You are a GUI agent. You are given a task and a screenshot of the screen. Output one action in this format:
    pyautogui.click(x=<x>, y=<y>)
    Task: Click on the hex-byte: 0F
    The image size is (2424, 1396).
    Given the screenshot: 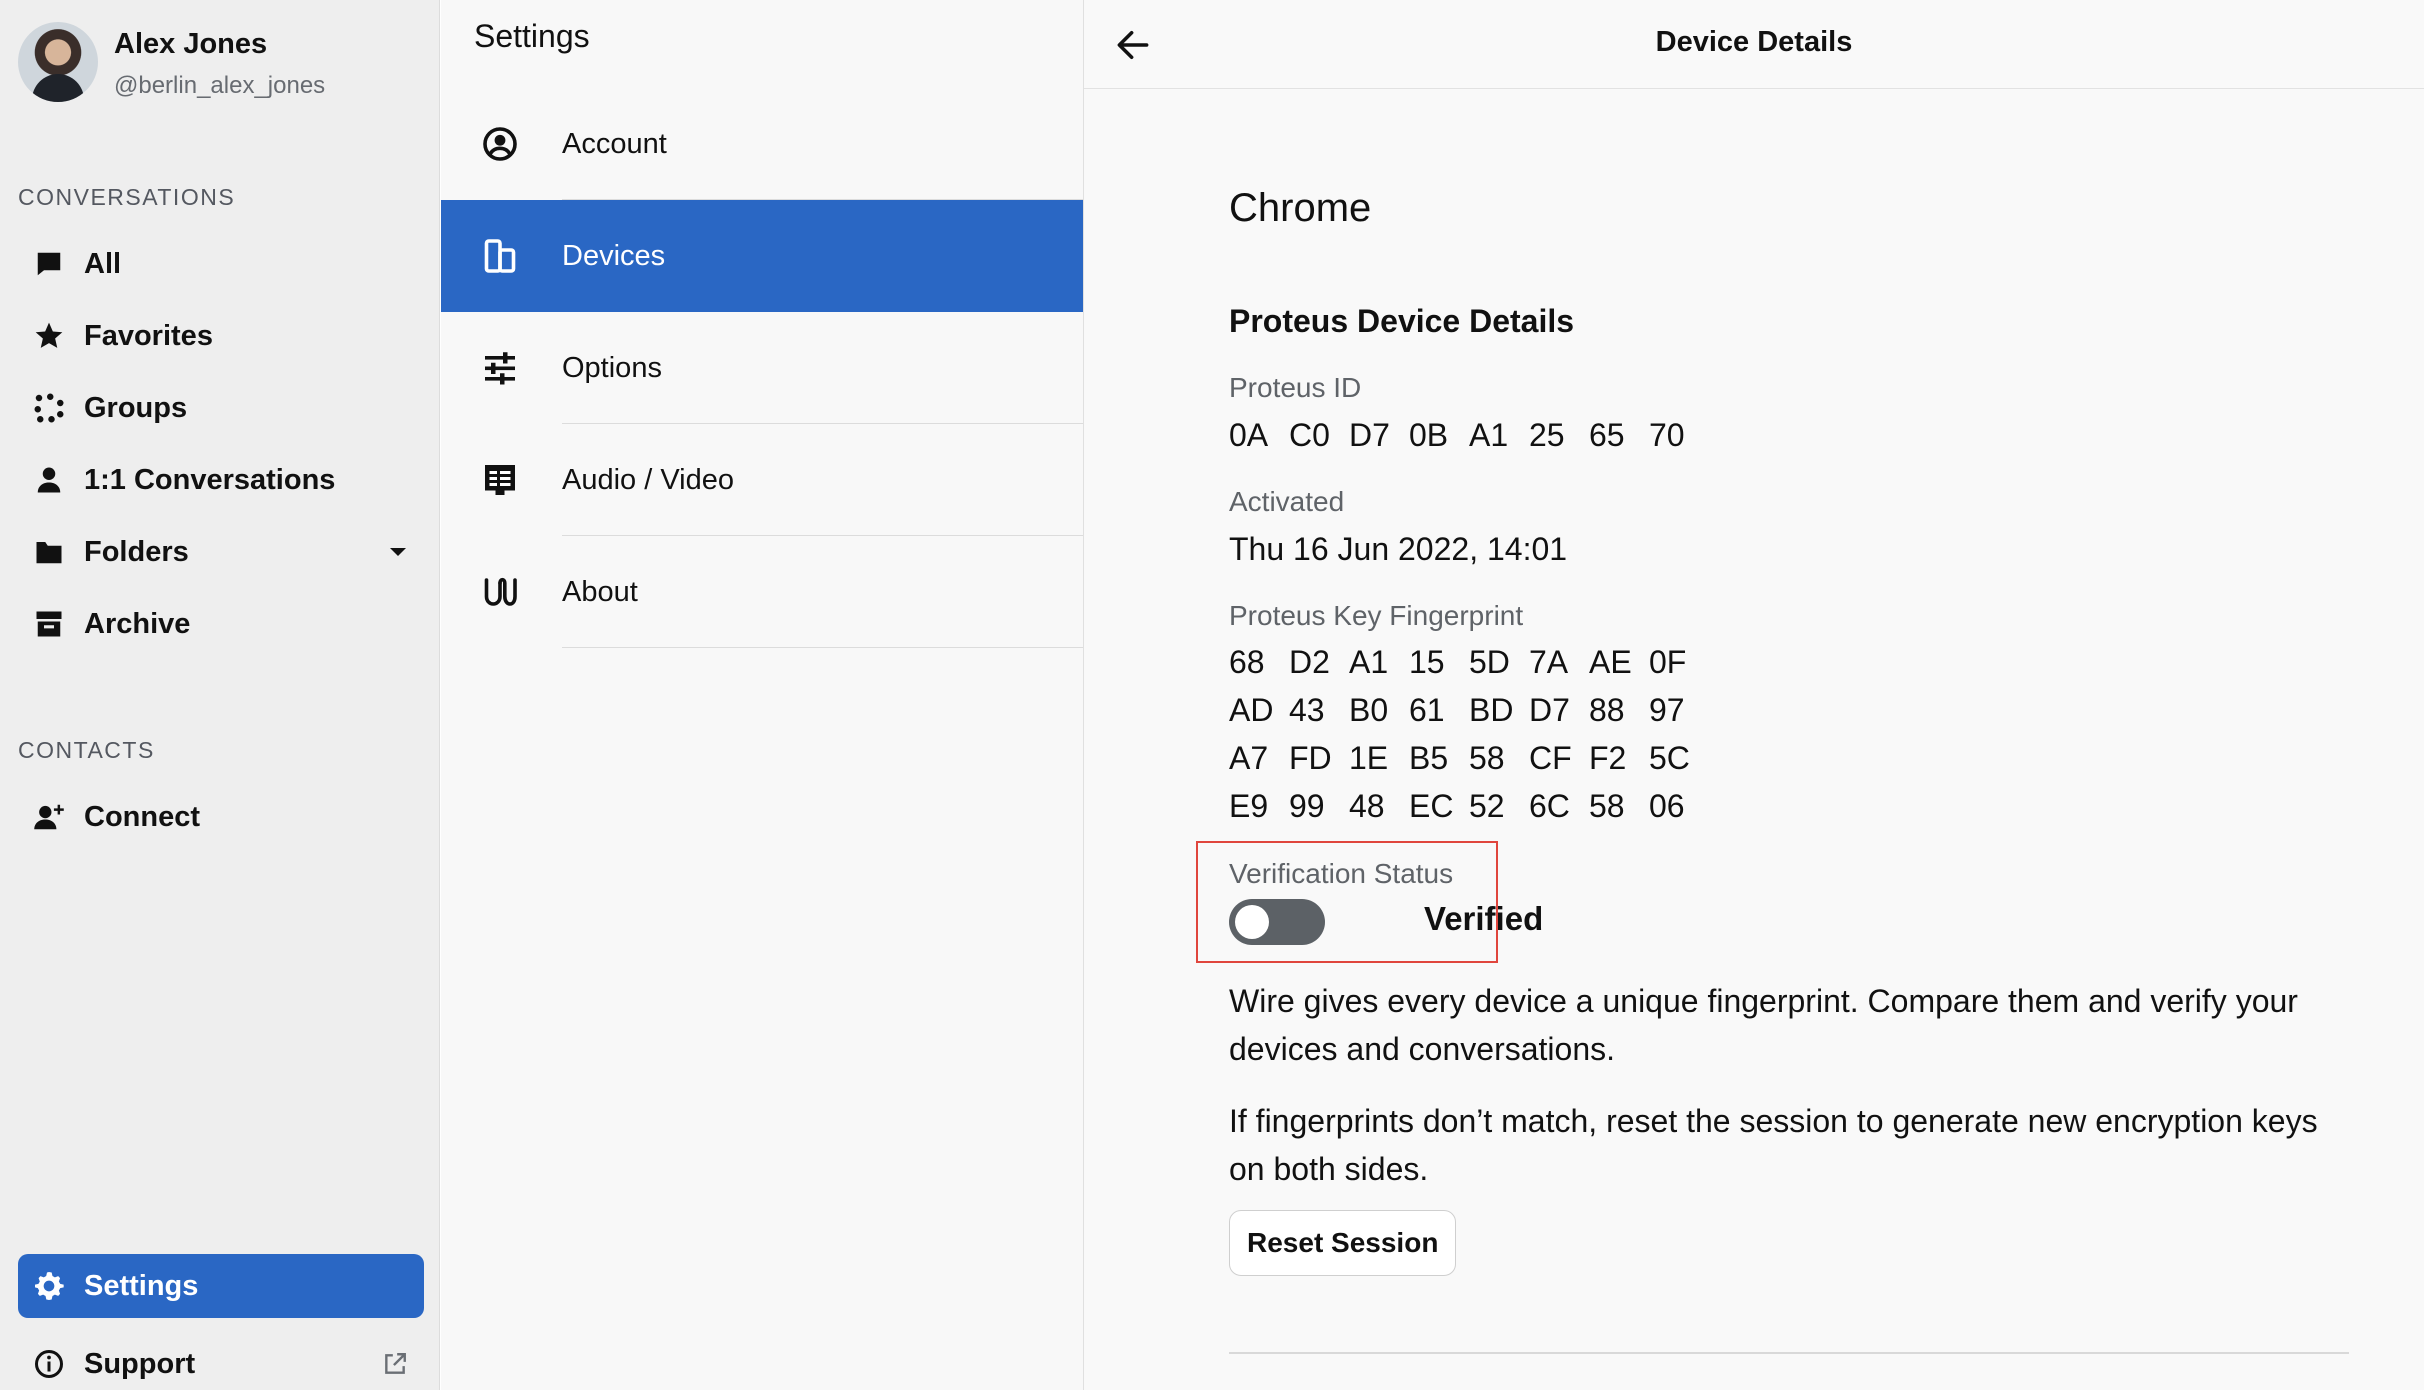 What is the action you would take?
    pyautogui.click(x=1668, y=662)
    